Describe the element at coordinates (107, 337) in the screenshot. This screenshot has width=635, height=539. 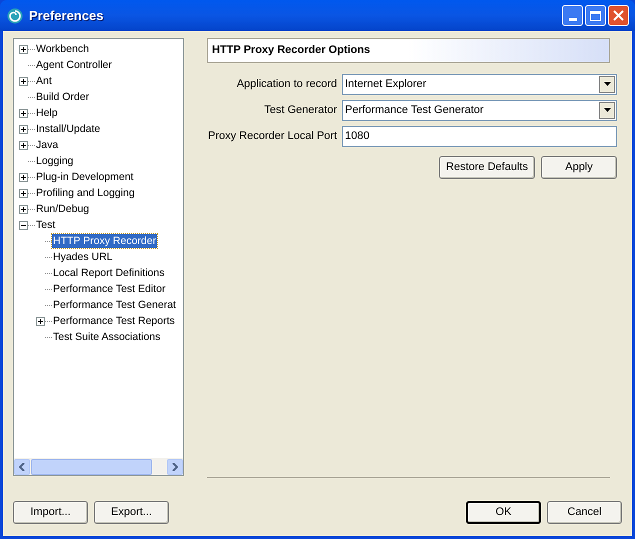
I see `tree-item: Test Suite Associations` at that location.